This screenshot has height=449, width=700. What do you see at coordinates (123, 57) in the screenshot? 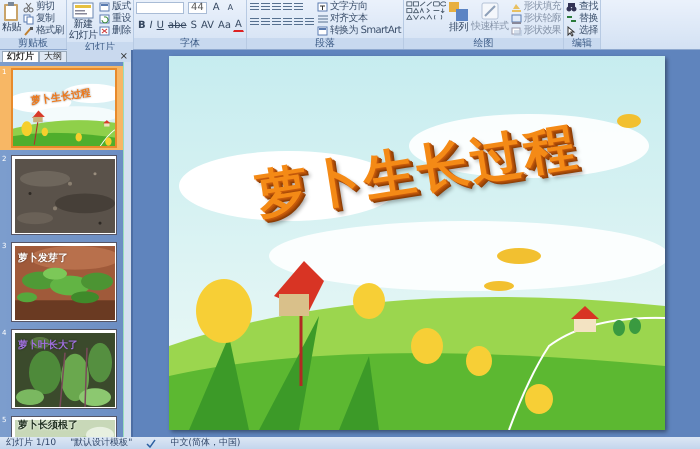
I see `close-button: ×` at bounding box center [123, 57].